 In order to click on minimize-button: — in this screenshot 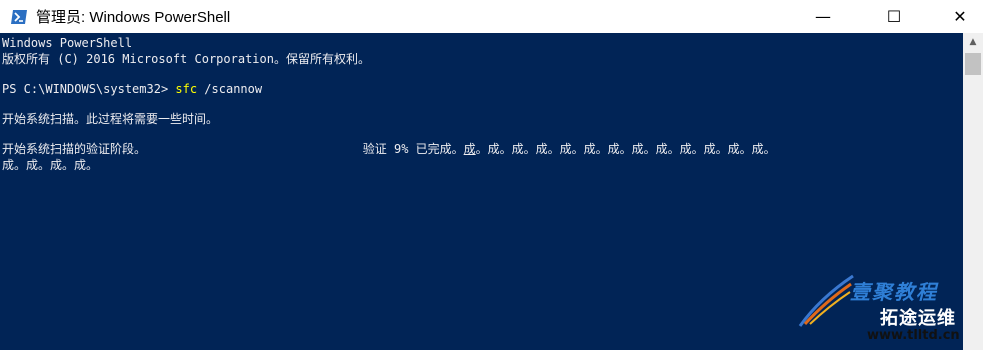, I will do `click(823, 16)`.